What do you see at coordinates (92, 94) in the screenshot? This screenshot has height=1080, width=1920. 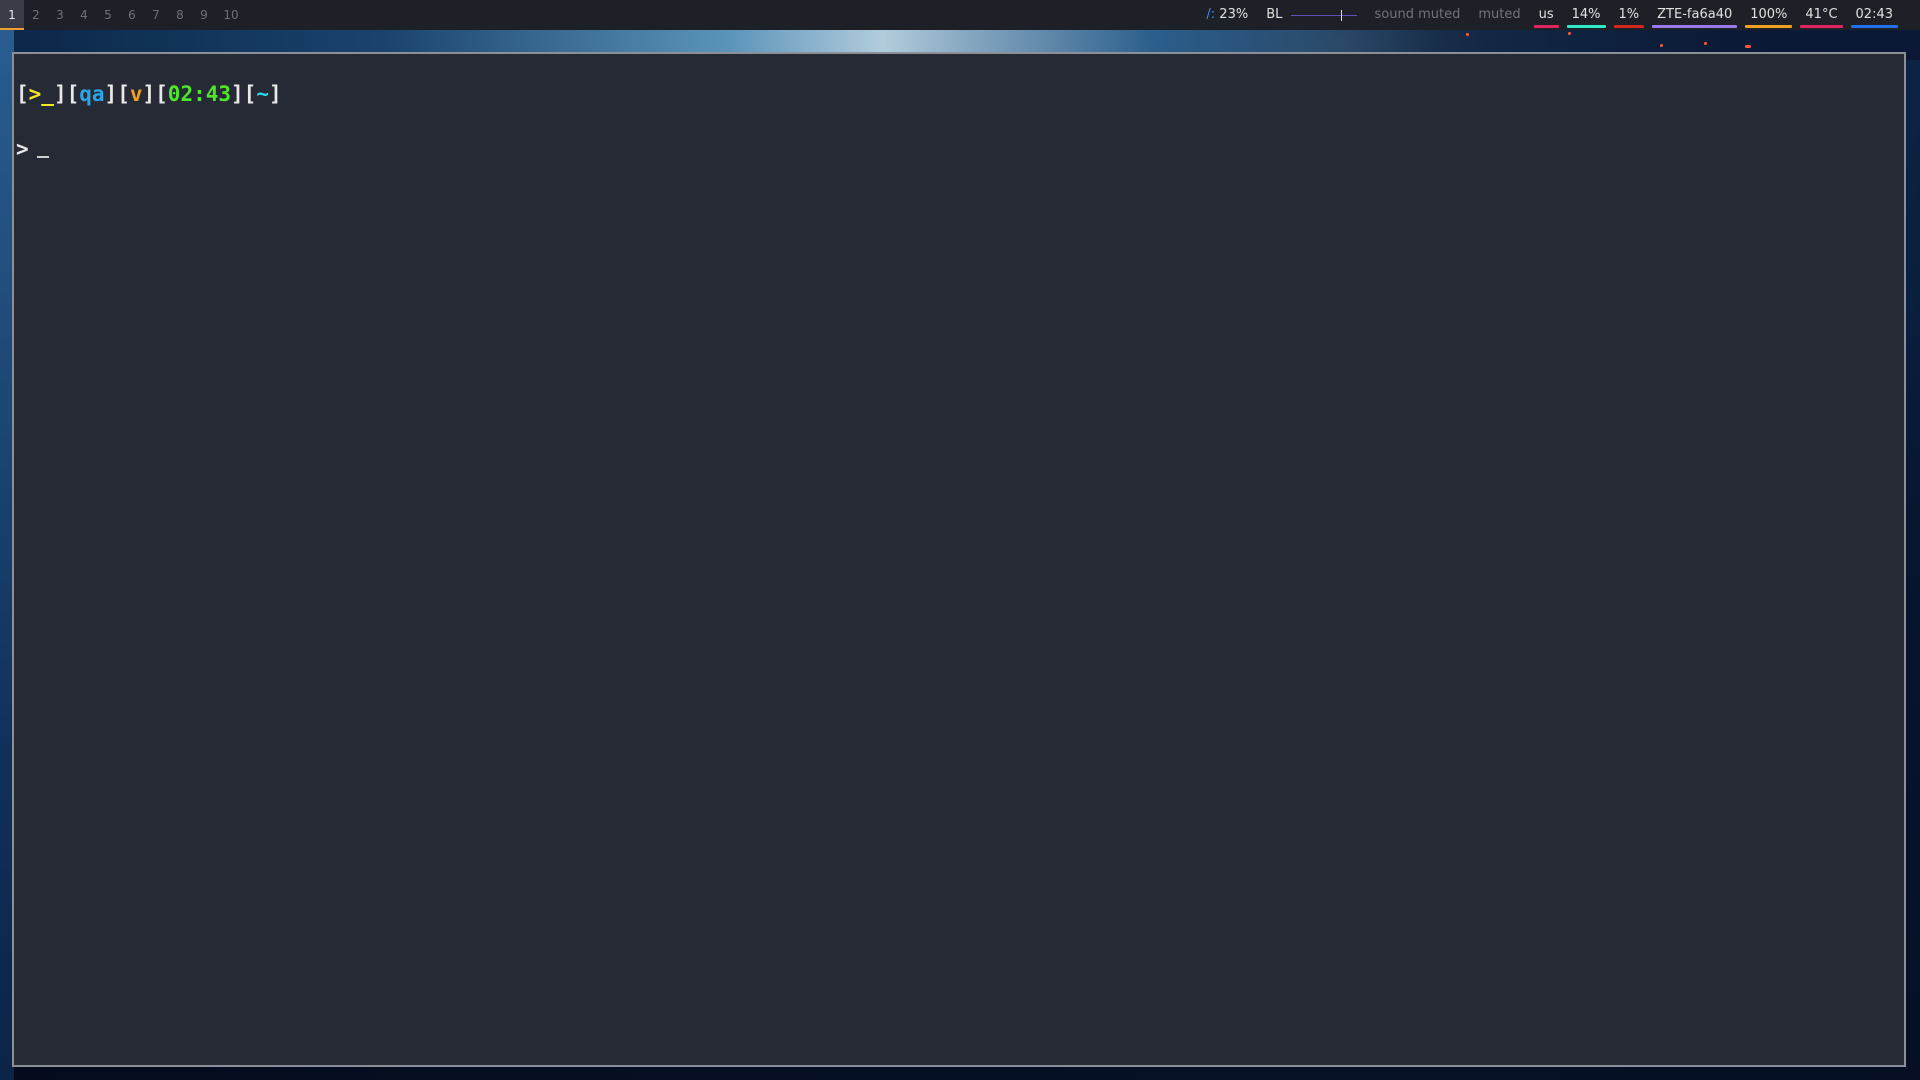 I see `prompt-user: qa` at bounding box center [92, 94].